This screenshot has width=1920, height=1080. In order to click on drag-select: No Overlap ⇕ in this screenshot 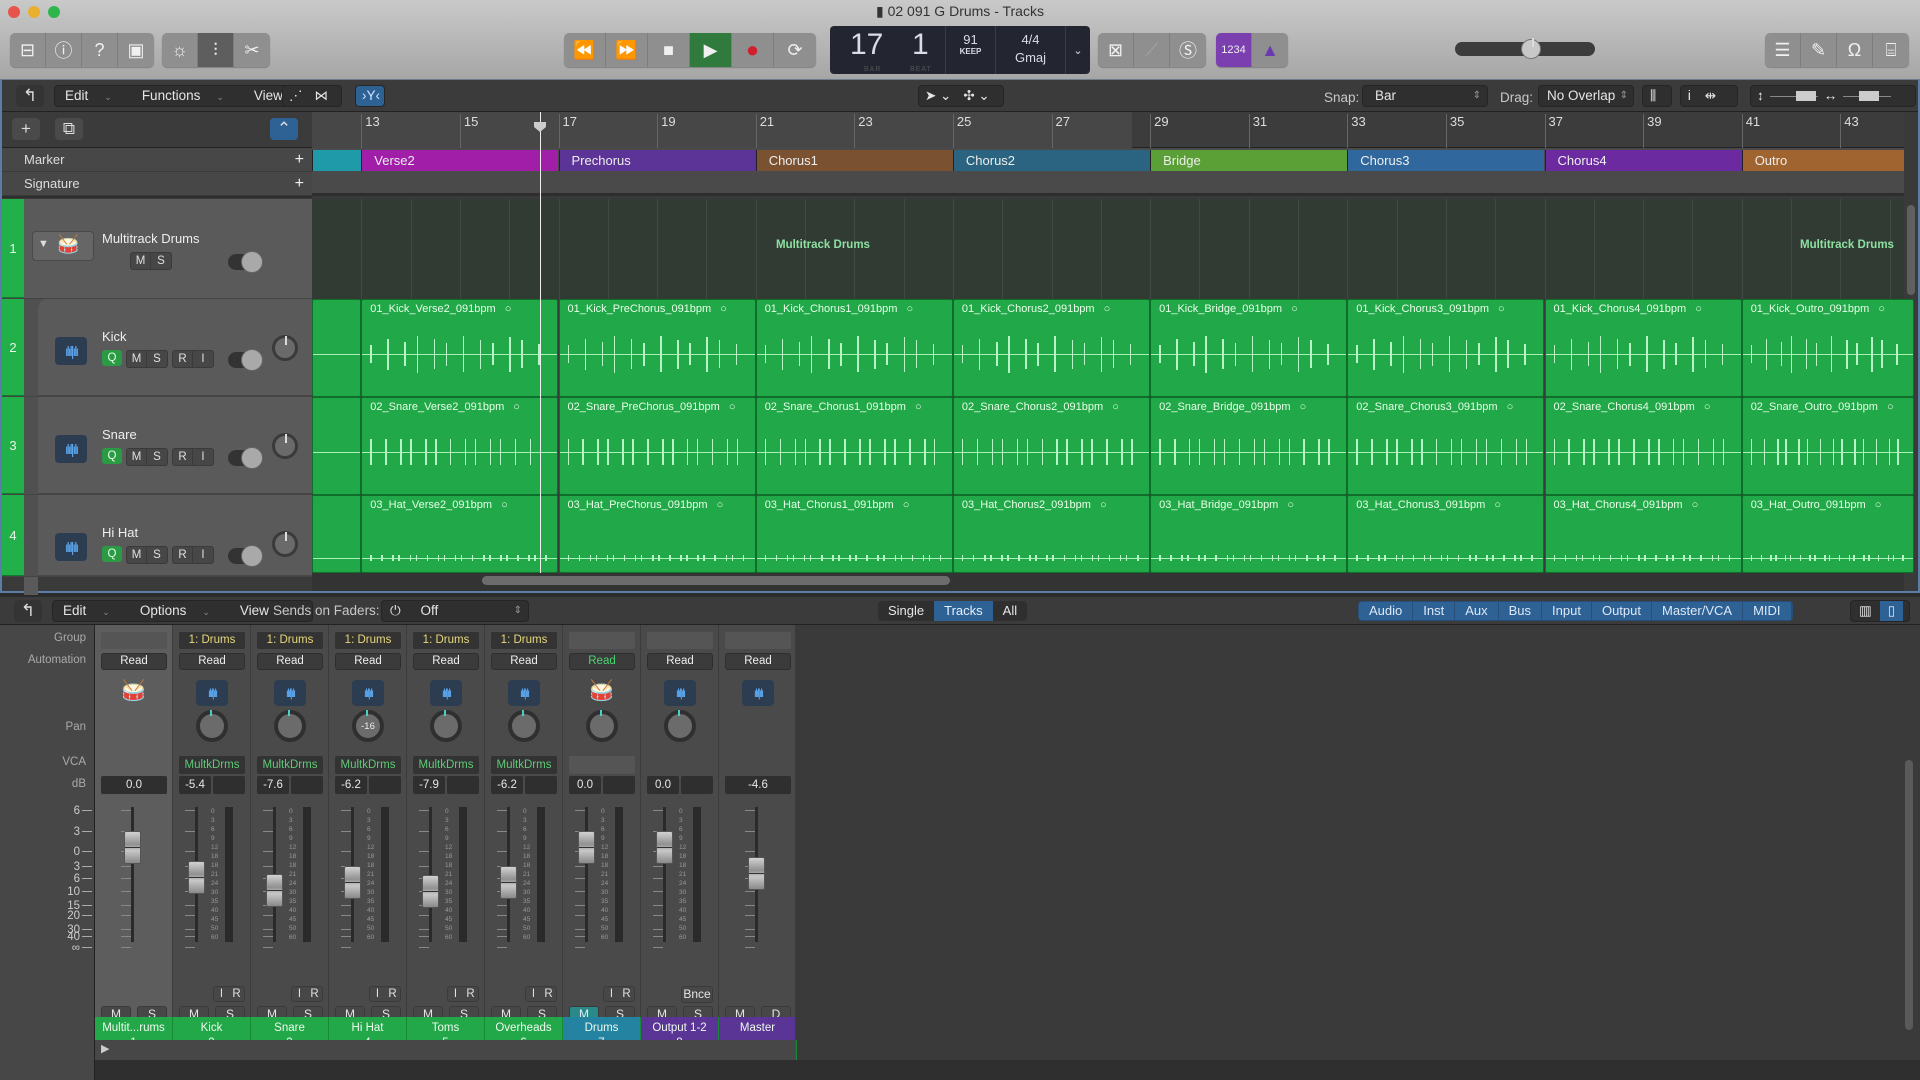, I will do `click(1586, 96)`.